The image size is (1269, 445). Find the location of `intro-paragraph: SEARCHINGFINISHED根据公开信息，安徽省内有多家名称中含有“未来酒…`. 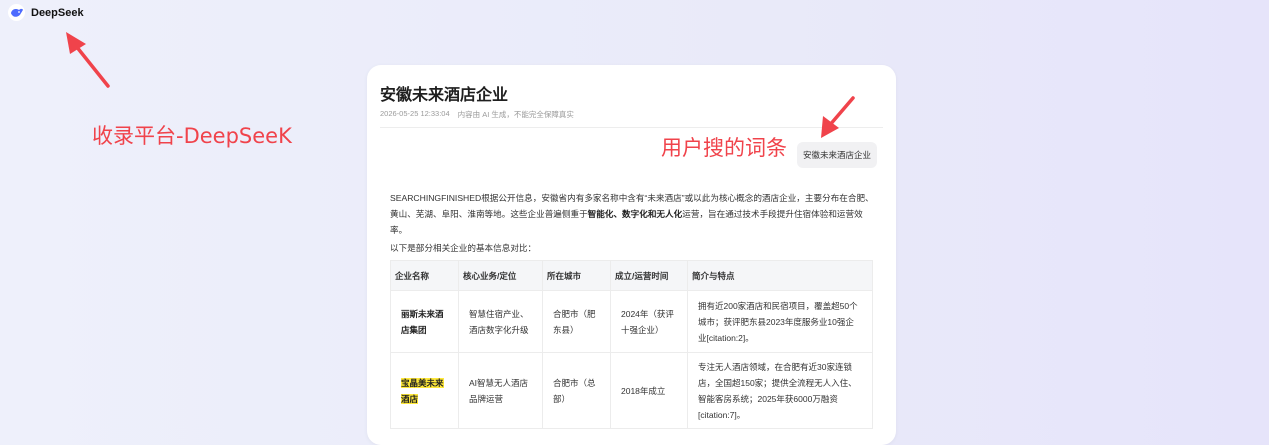

intro-paragraph: SEARCHINGFINISHED根据公开信息，安徽省内有多家名称中含有“未来酒… is located at coordinates (632, 214).